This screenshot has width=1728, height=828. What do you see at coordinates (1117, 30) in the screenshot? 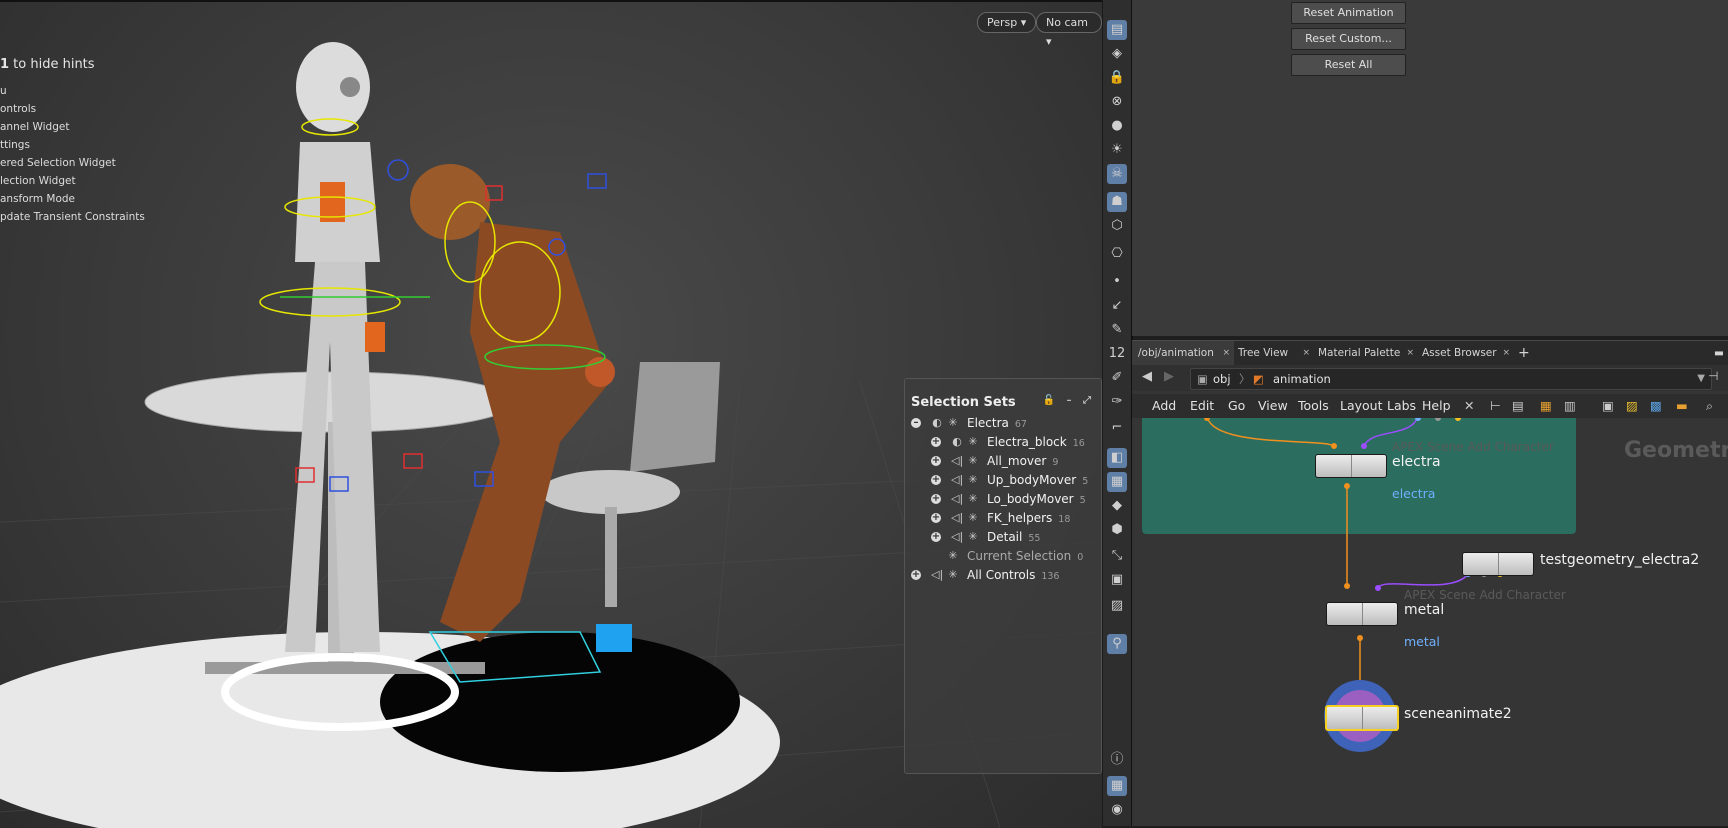
I see `view-menu-icon: ▤` at bounding box center [1117, 30].